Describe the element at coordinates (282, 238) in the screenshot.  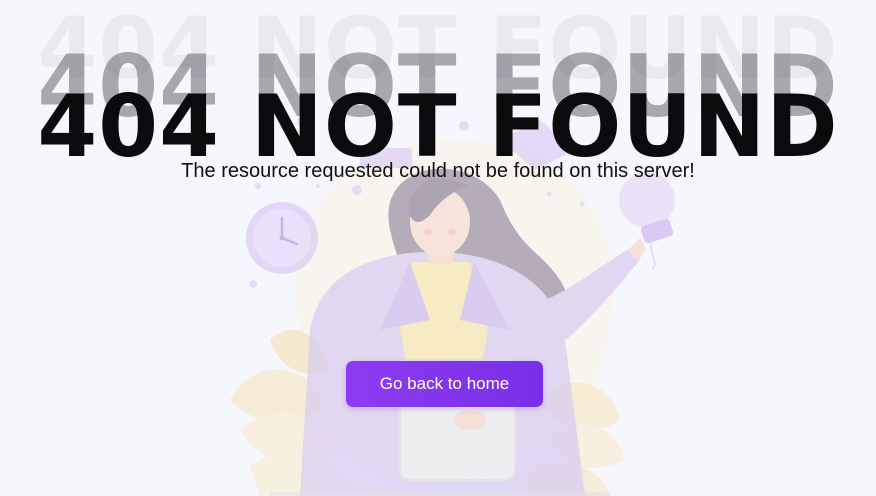
I see `clock-icon` at that location.